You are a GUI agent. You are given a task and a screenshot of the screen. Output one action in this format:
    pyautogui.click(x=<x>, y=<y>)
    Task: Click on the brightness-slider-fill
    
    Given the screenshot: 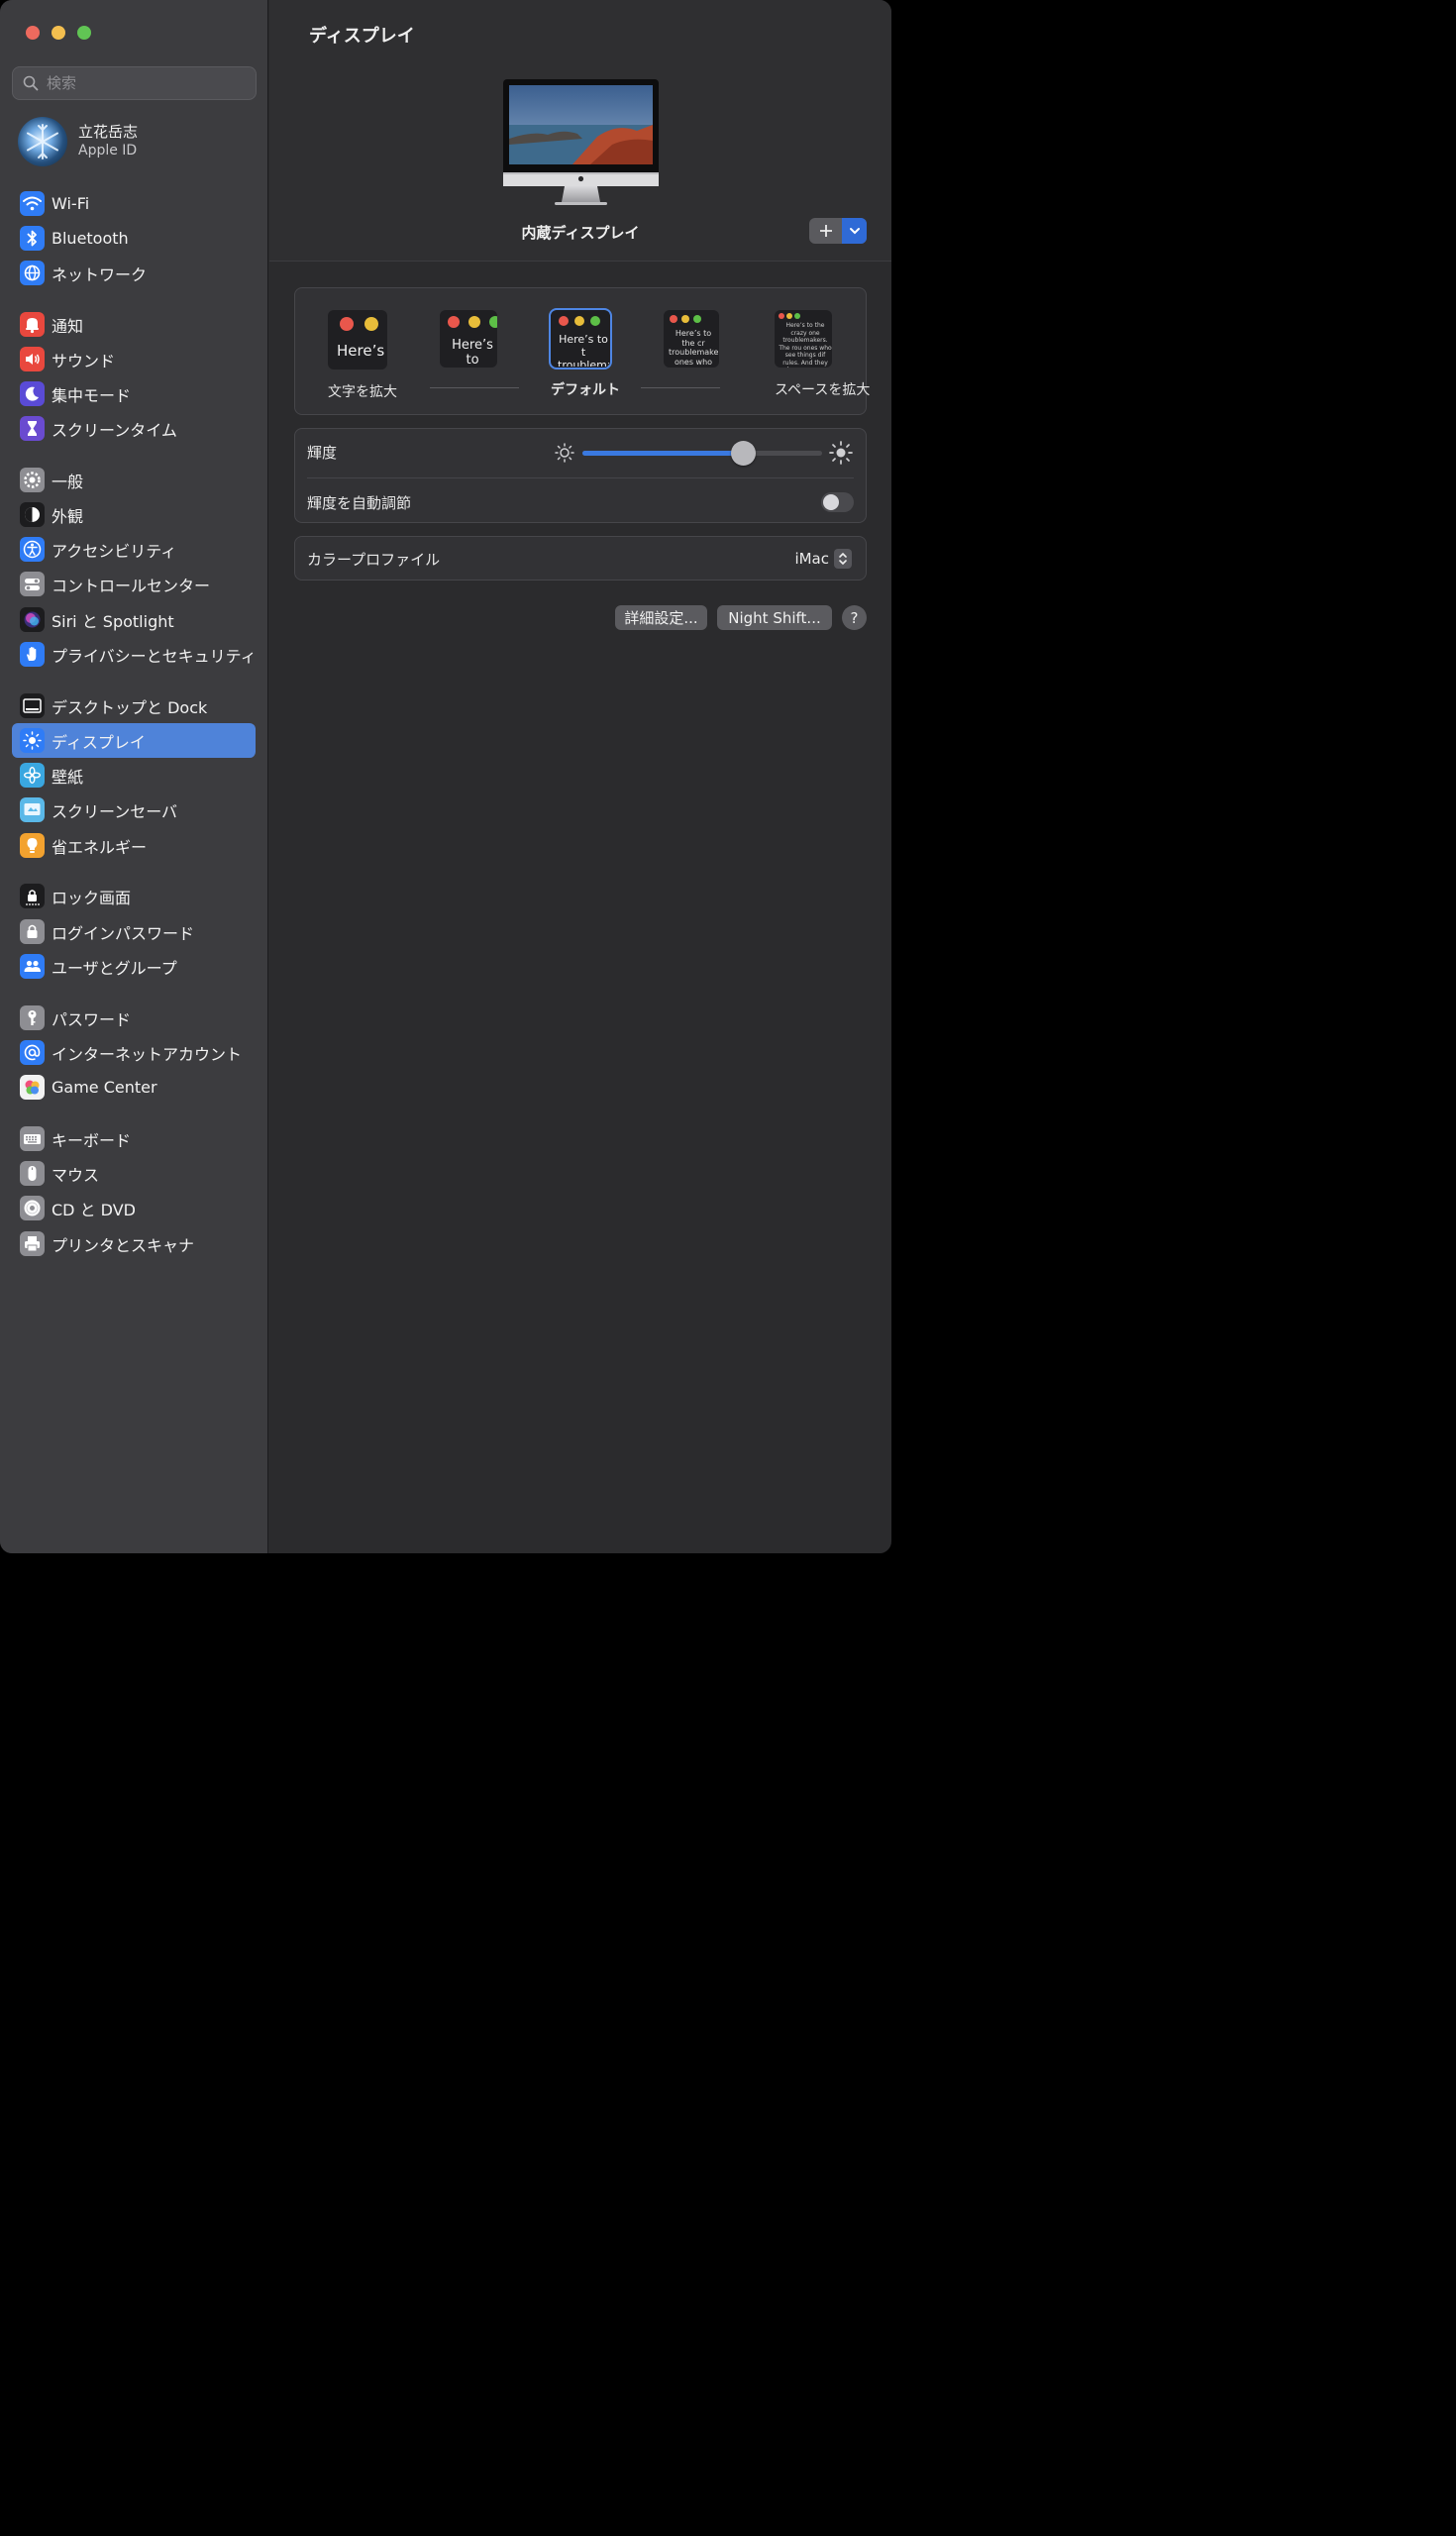 What is the action you would take?
    pyautogui.click(x=663, y=453)
    